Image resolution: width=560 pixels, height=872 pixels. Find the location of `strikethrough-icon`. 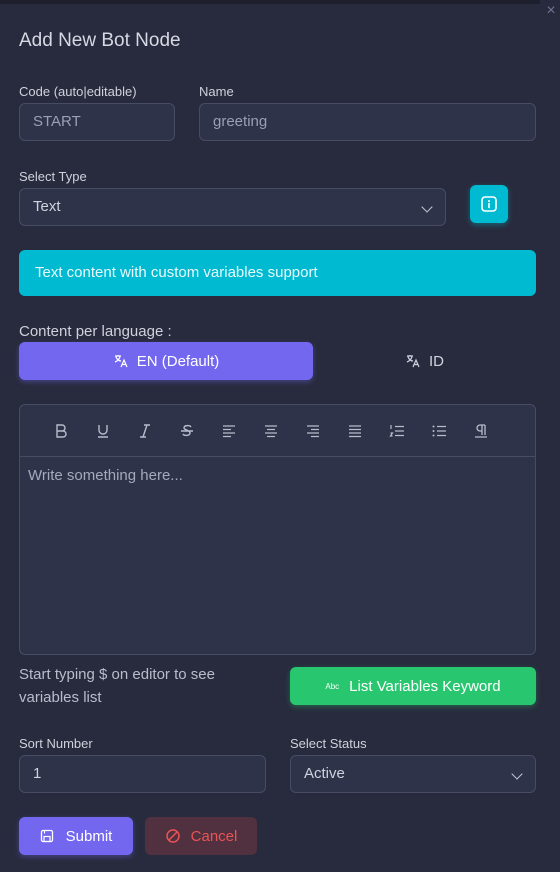

strikethrough-icon is located at coordinates (187, 431).